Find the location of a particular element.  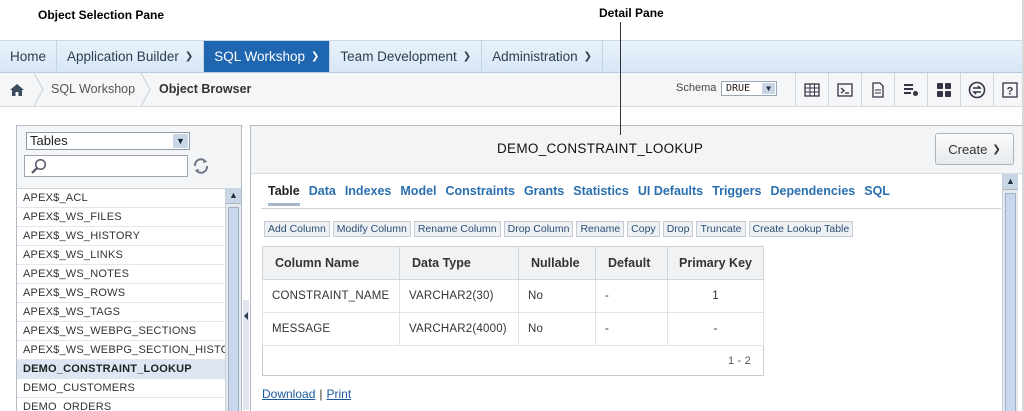

detail-title: DEMO_CONSTRAINT_LOOKUP is located at coordinates (600, 148).